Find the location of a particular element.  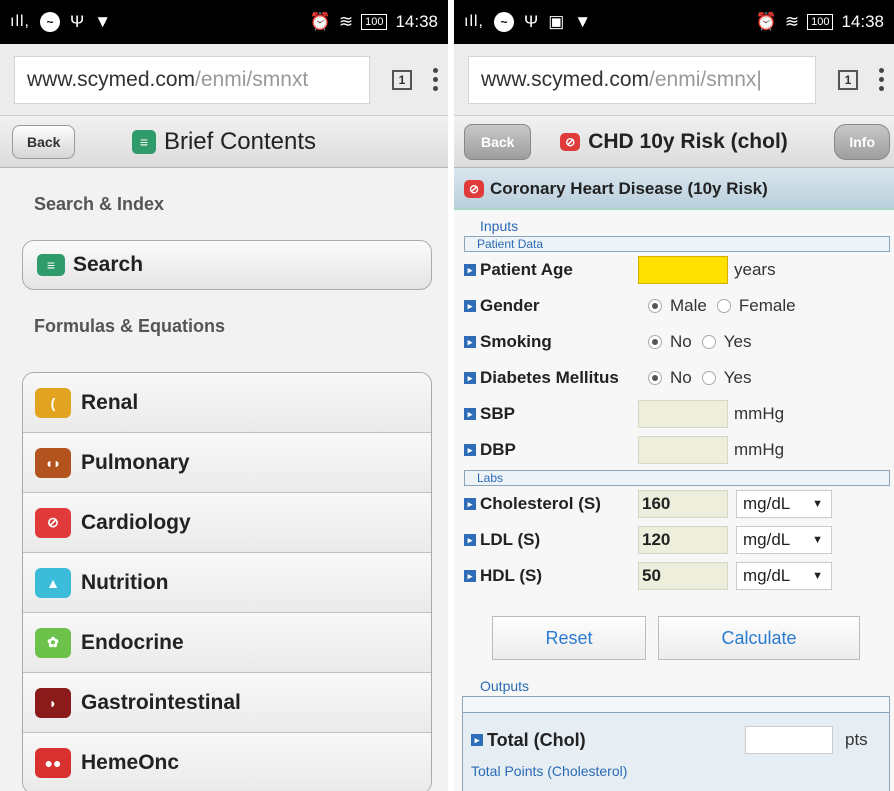

gender-male-radio is located at coordinates (655, 306).